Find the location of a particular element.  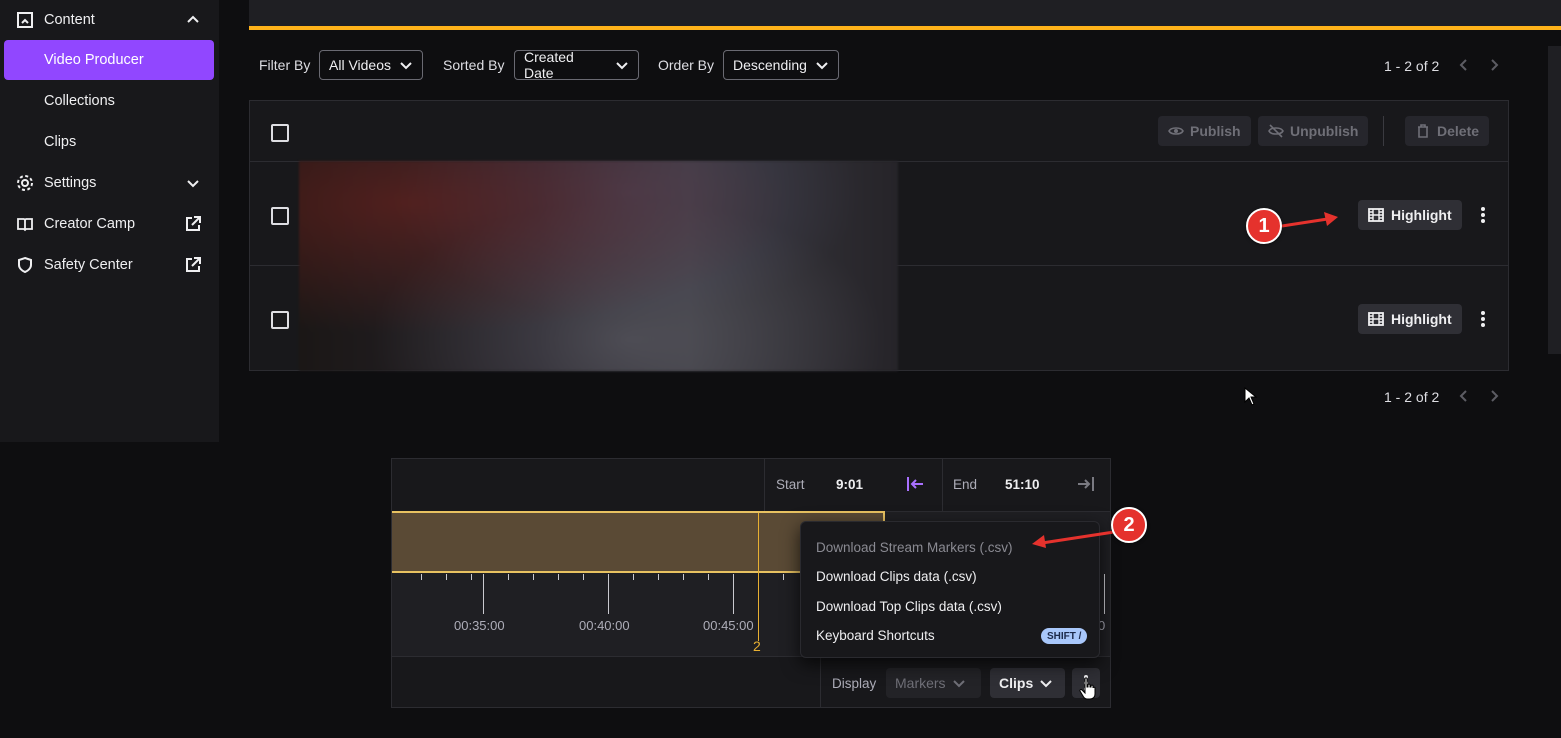

marker-line is located at coordinates (758, 577).